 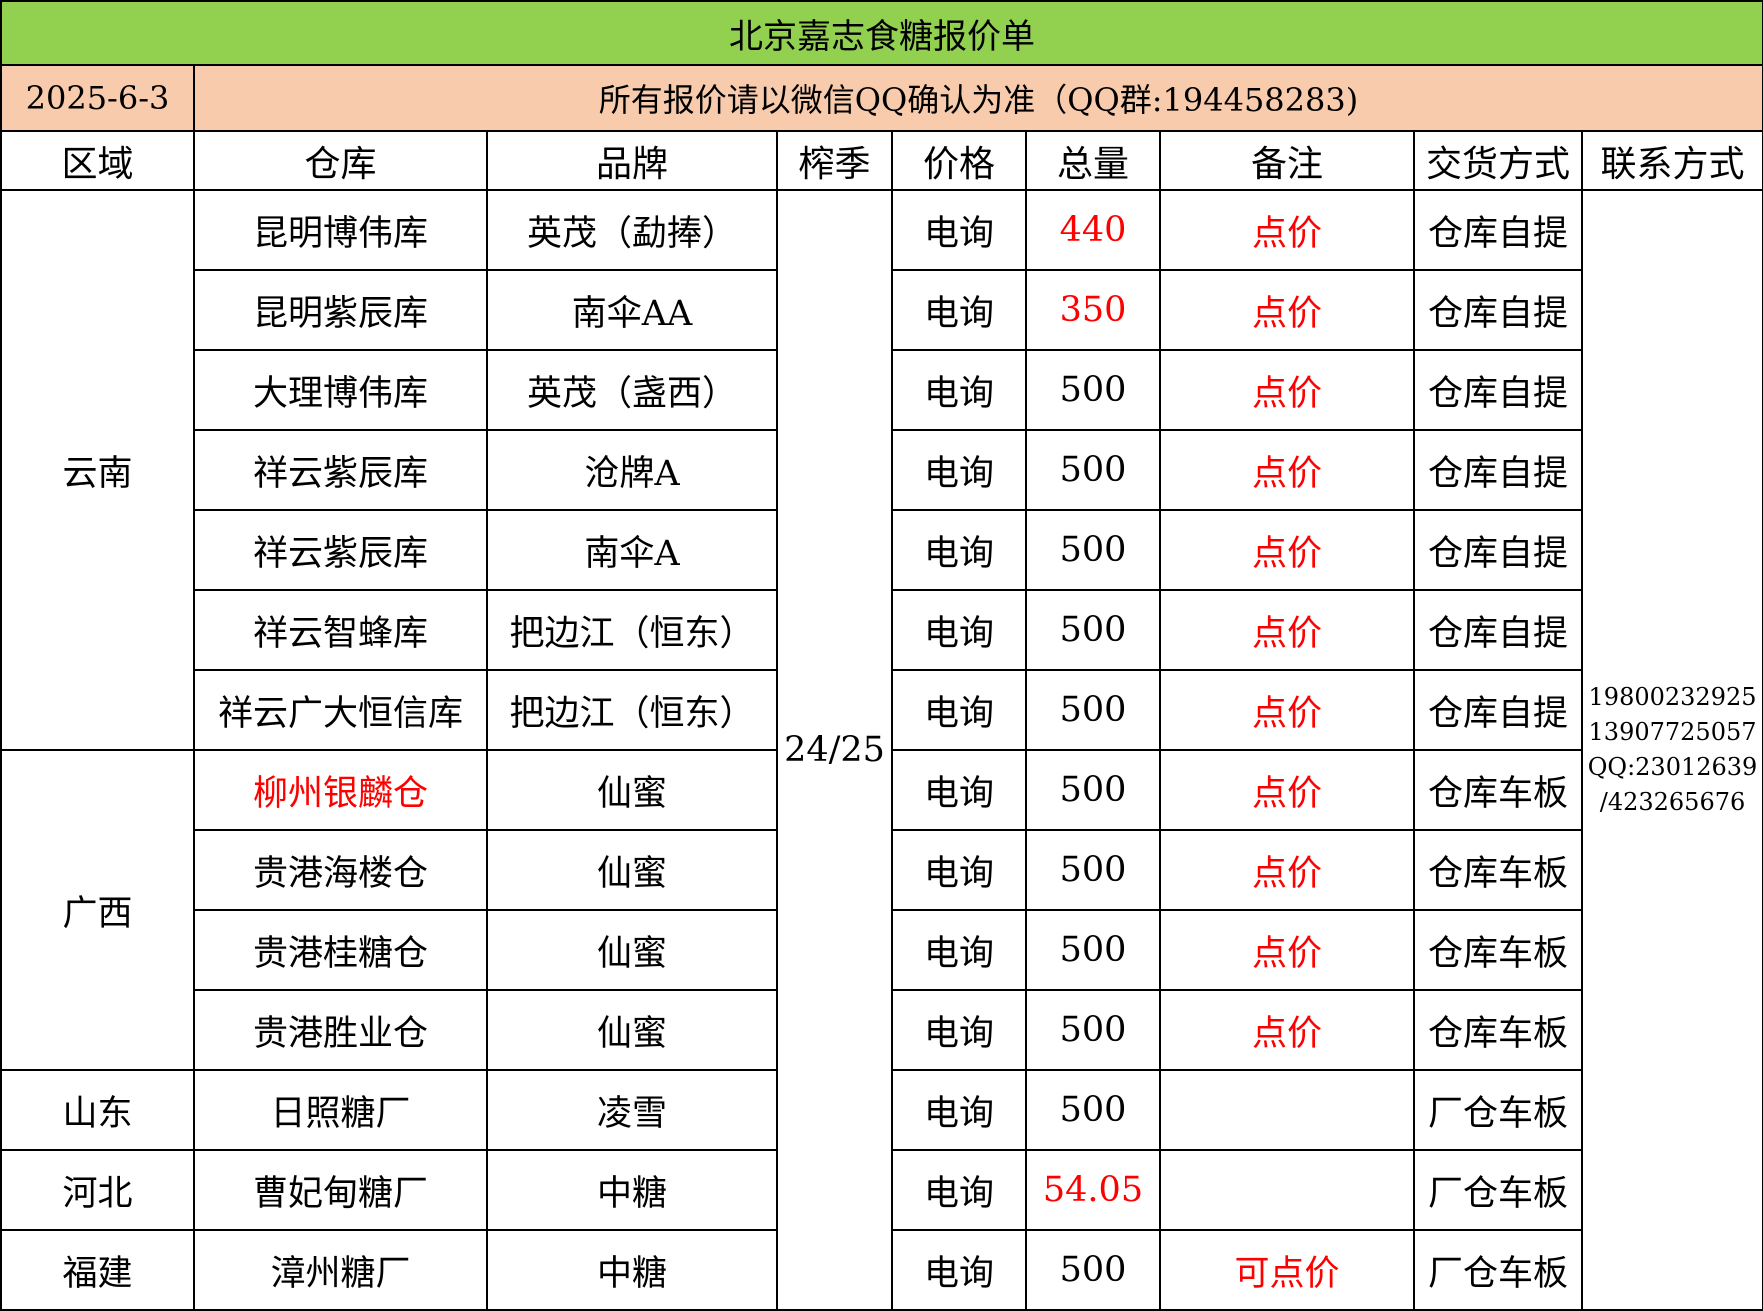 I want to click on header-delivery: 交货方式, so click(x=1498, y=160).